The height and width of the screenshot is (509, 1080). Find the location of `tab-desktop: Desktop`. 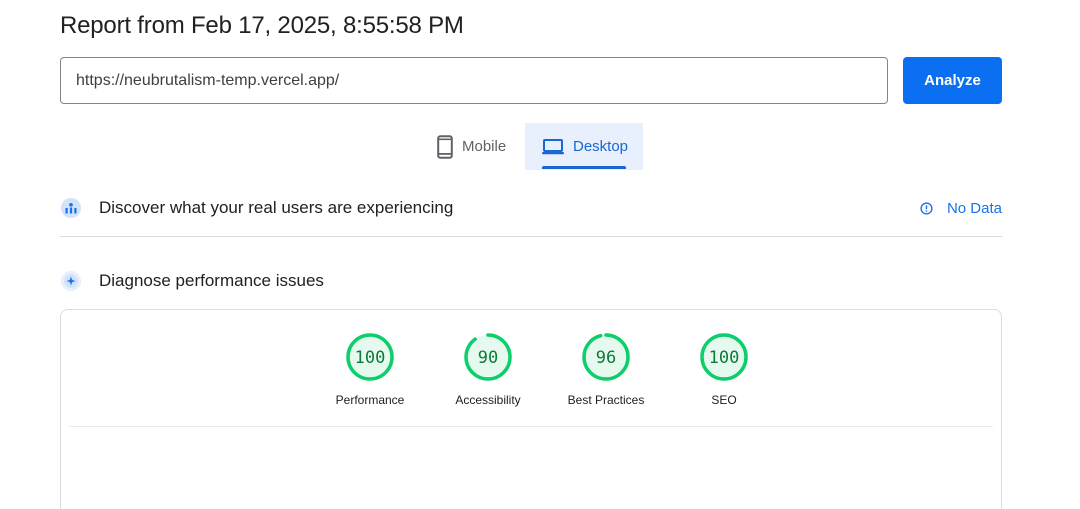

tab-desktop: Desktop is located at coordinates (584, 146).